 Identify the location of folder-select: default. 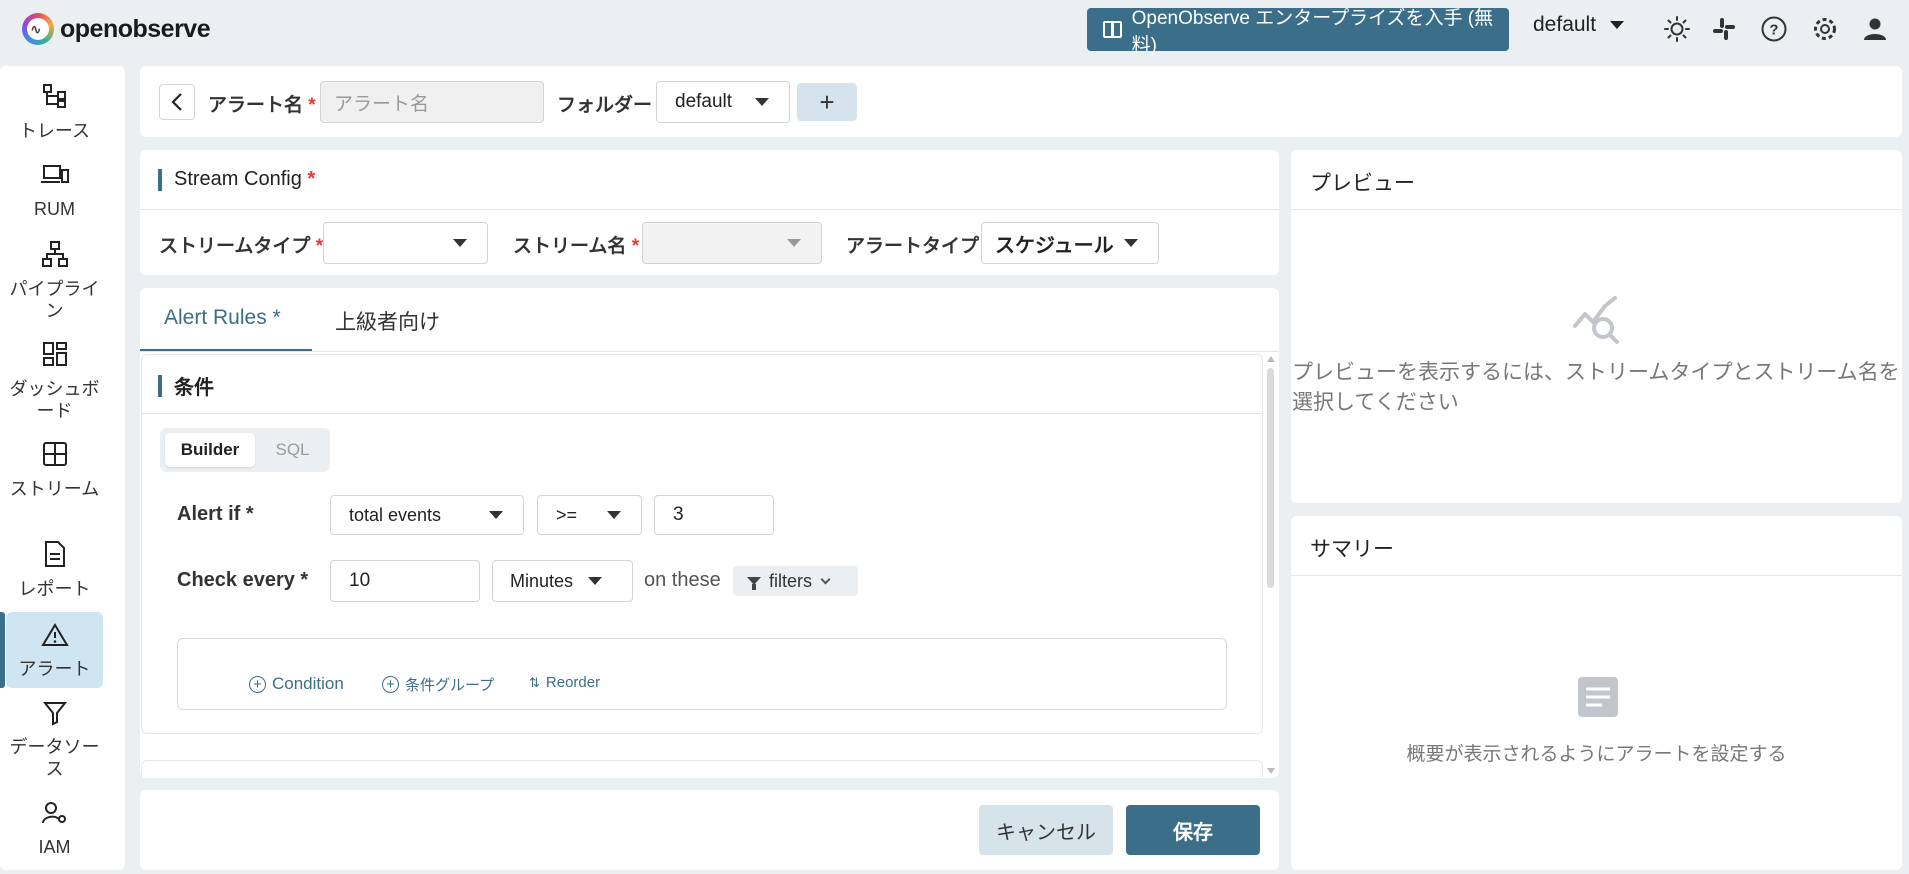
(723, 102).